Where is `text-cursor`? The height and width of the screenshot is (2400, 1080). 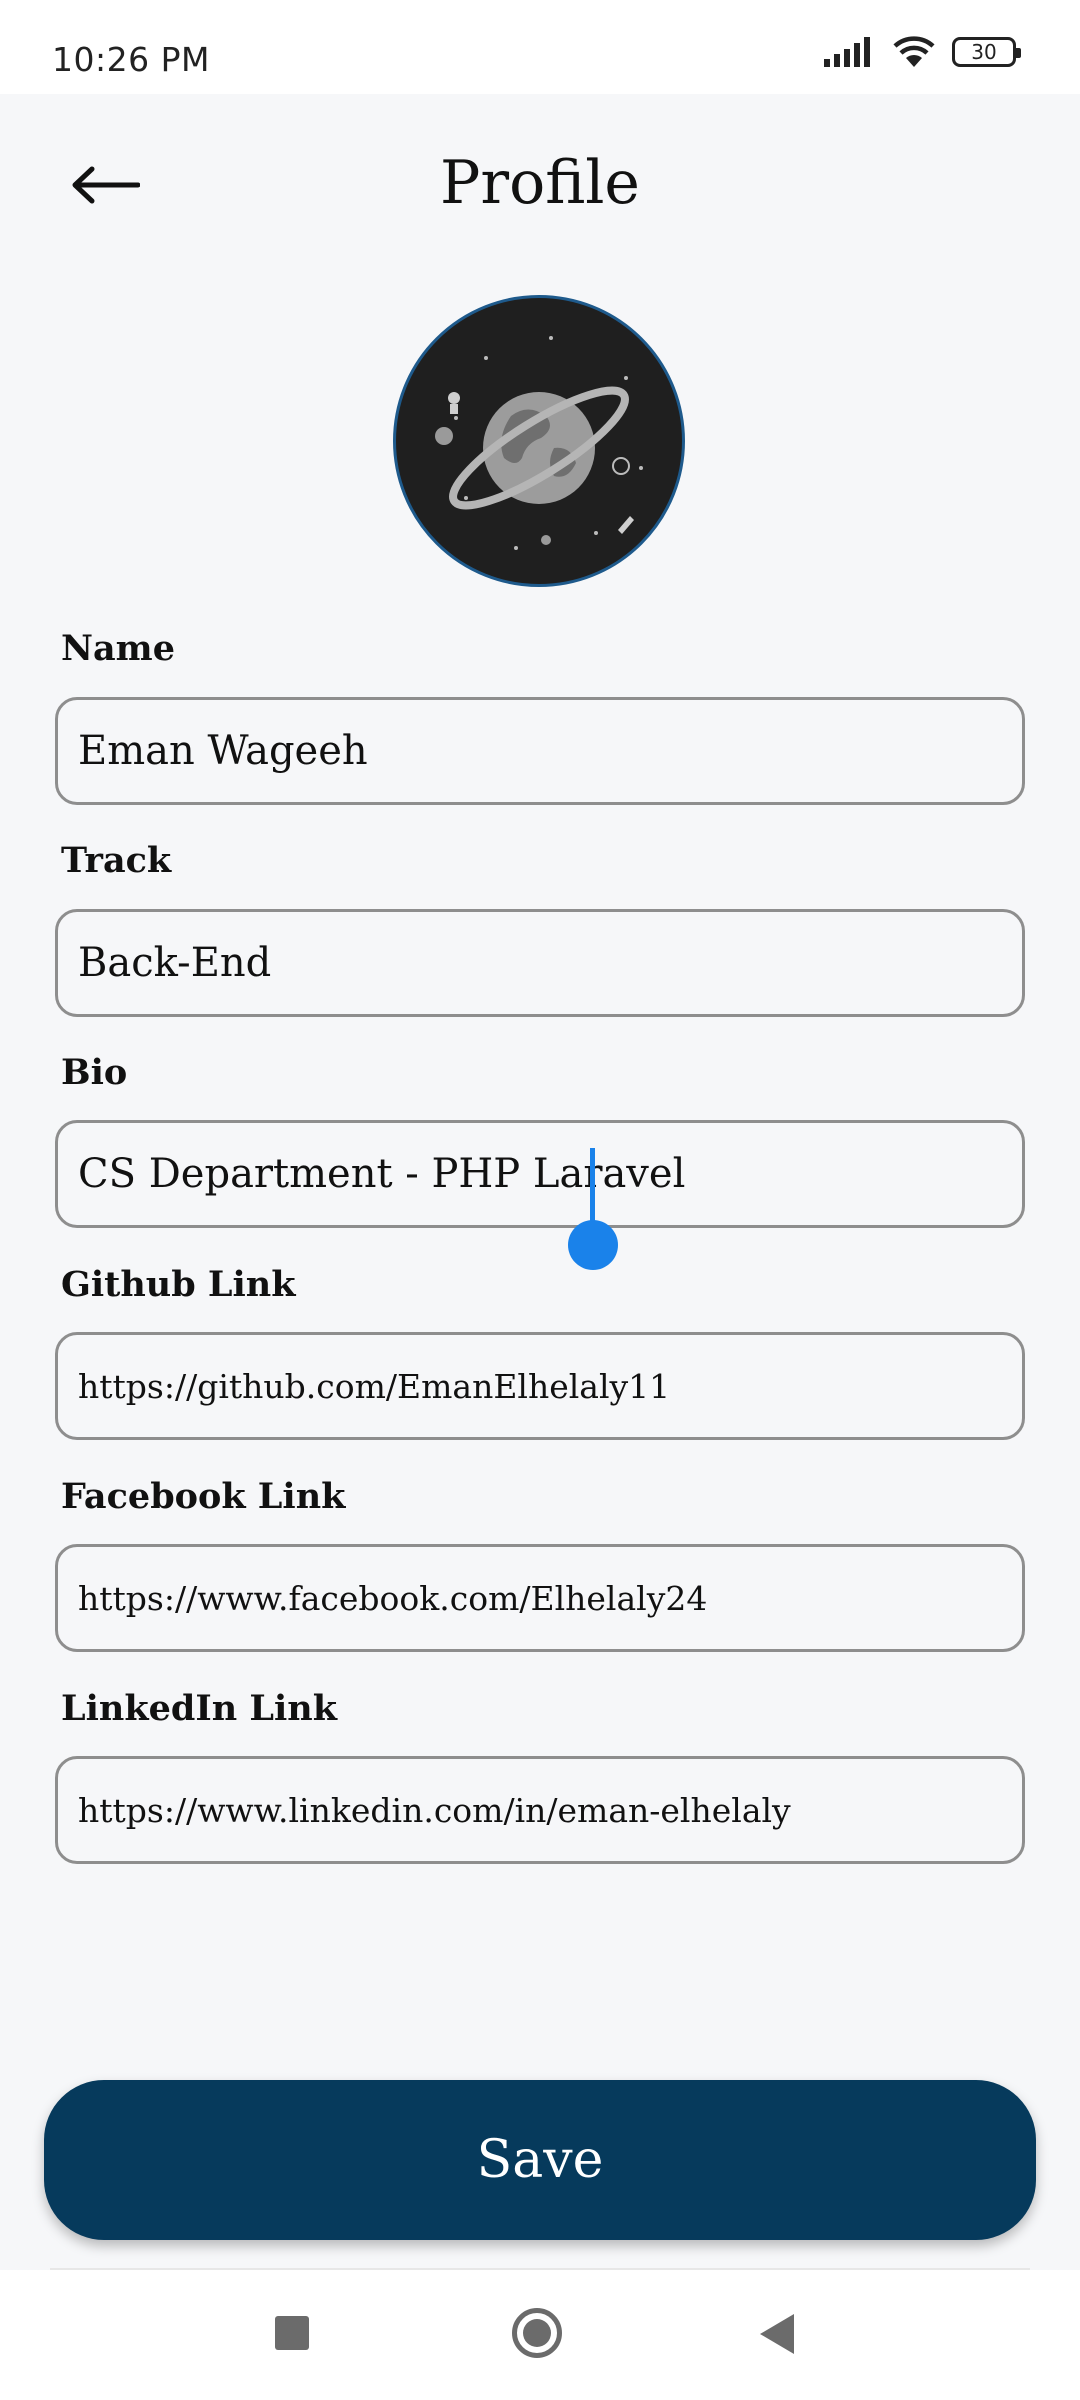 text-cursor is located at coordinates (592, 1188).